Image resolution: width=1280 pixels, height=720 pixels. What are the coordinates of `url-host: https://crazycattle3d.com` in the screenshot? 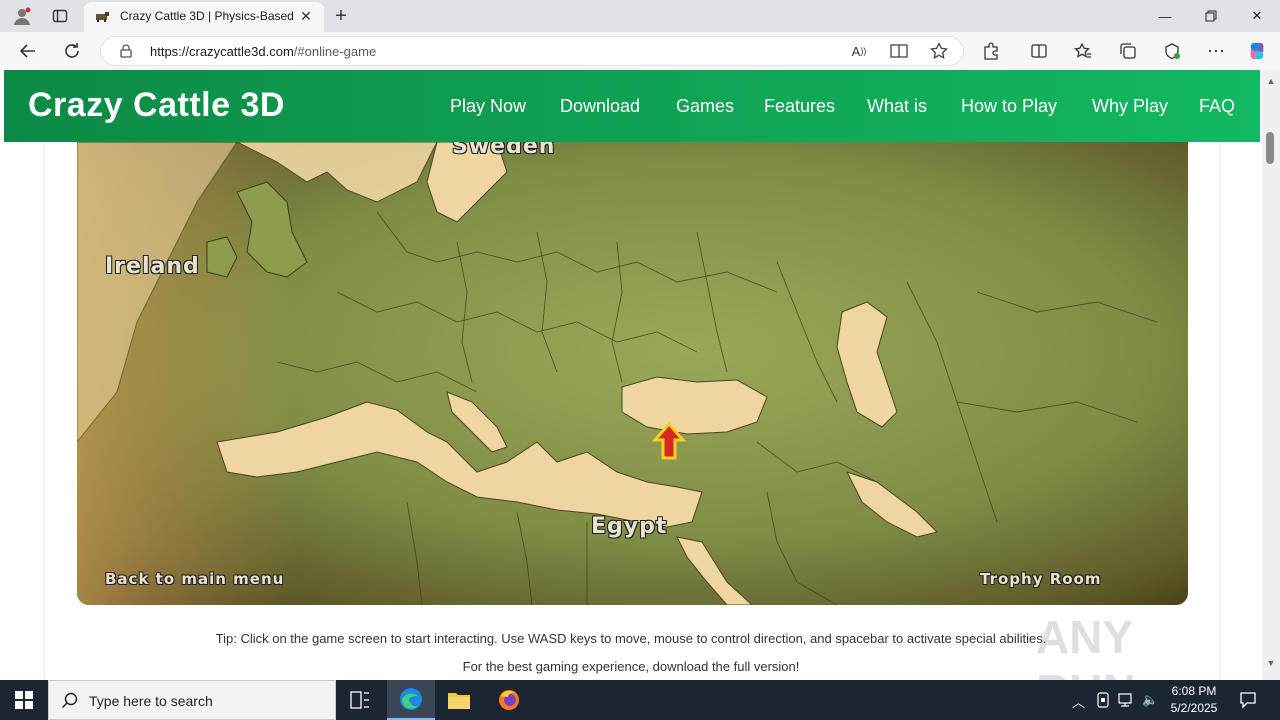 It's located at (222, 51).